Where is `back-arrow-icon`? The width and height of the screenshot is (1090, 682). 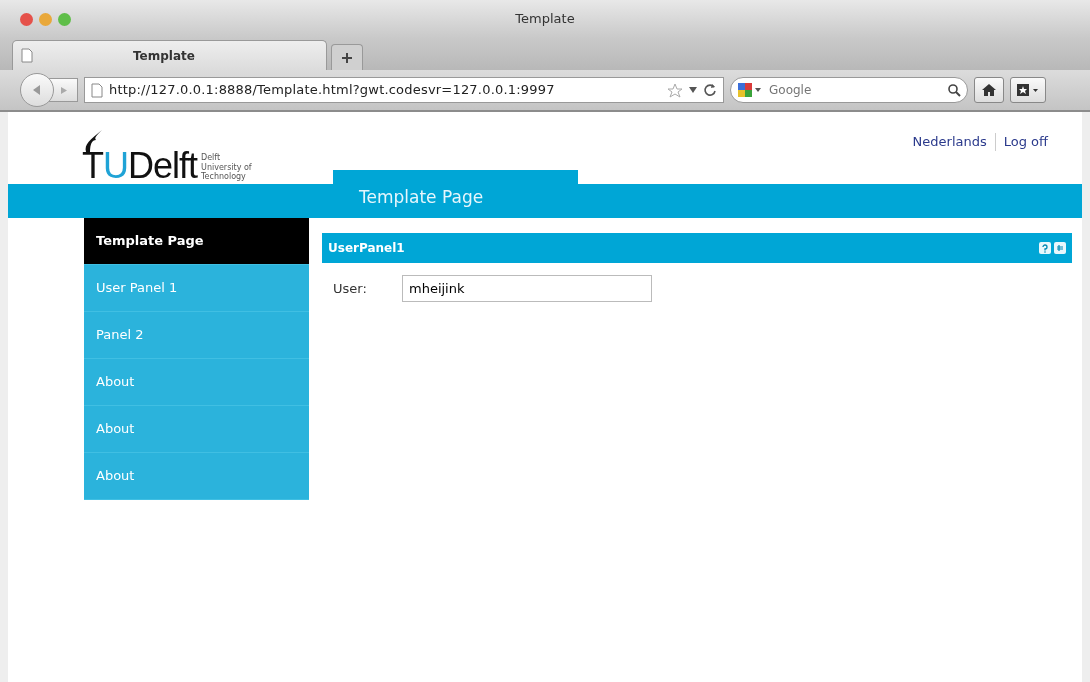
back-arrow-icon is located at coordinates (37, 90).